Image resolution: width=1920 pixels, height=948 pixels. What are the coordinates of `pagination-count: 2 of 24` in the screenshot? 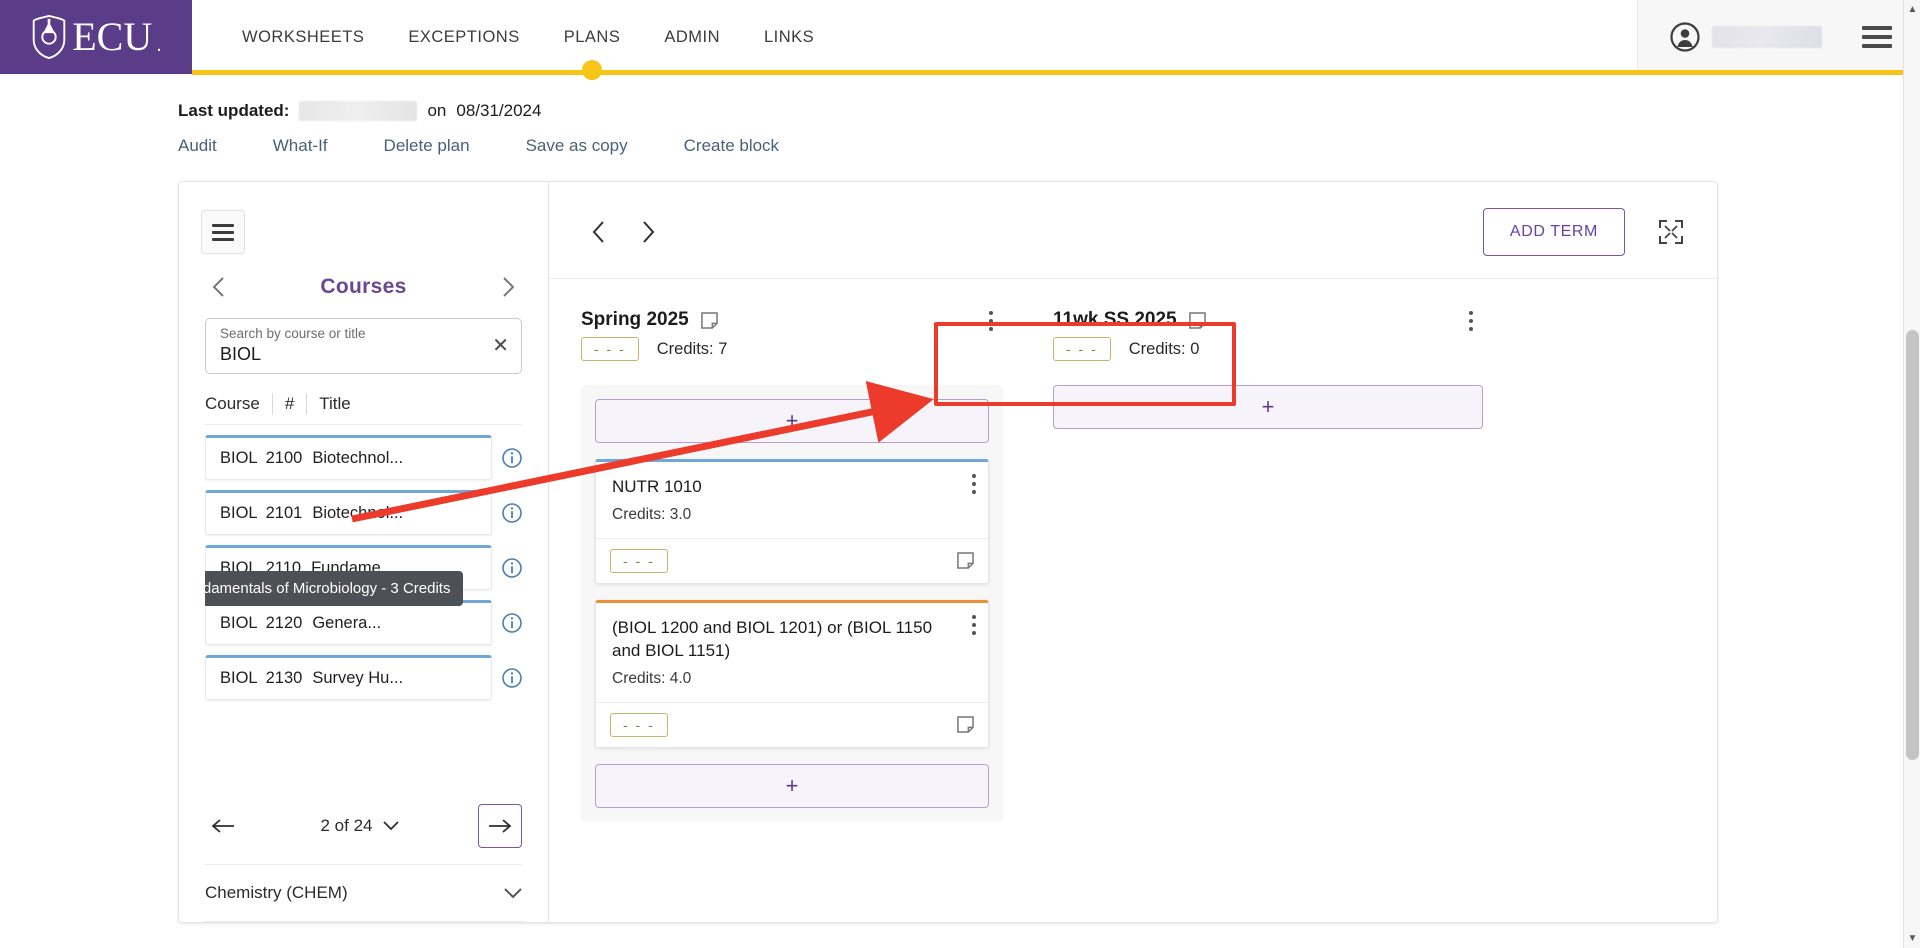 It's located at (359, 826).